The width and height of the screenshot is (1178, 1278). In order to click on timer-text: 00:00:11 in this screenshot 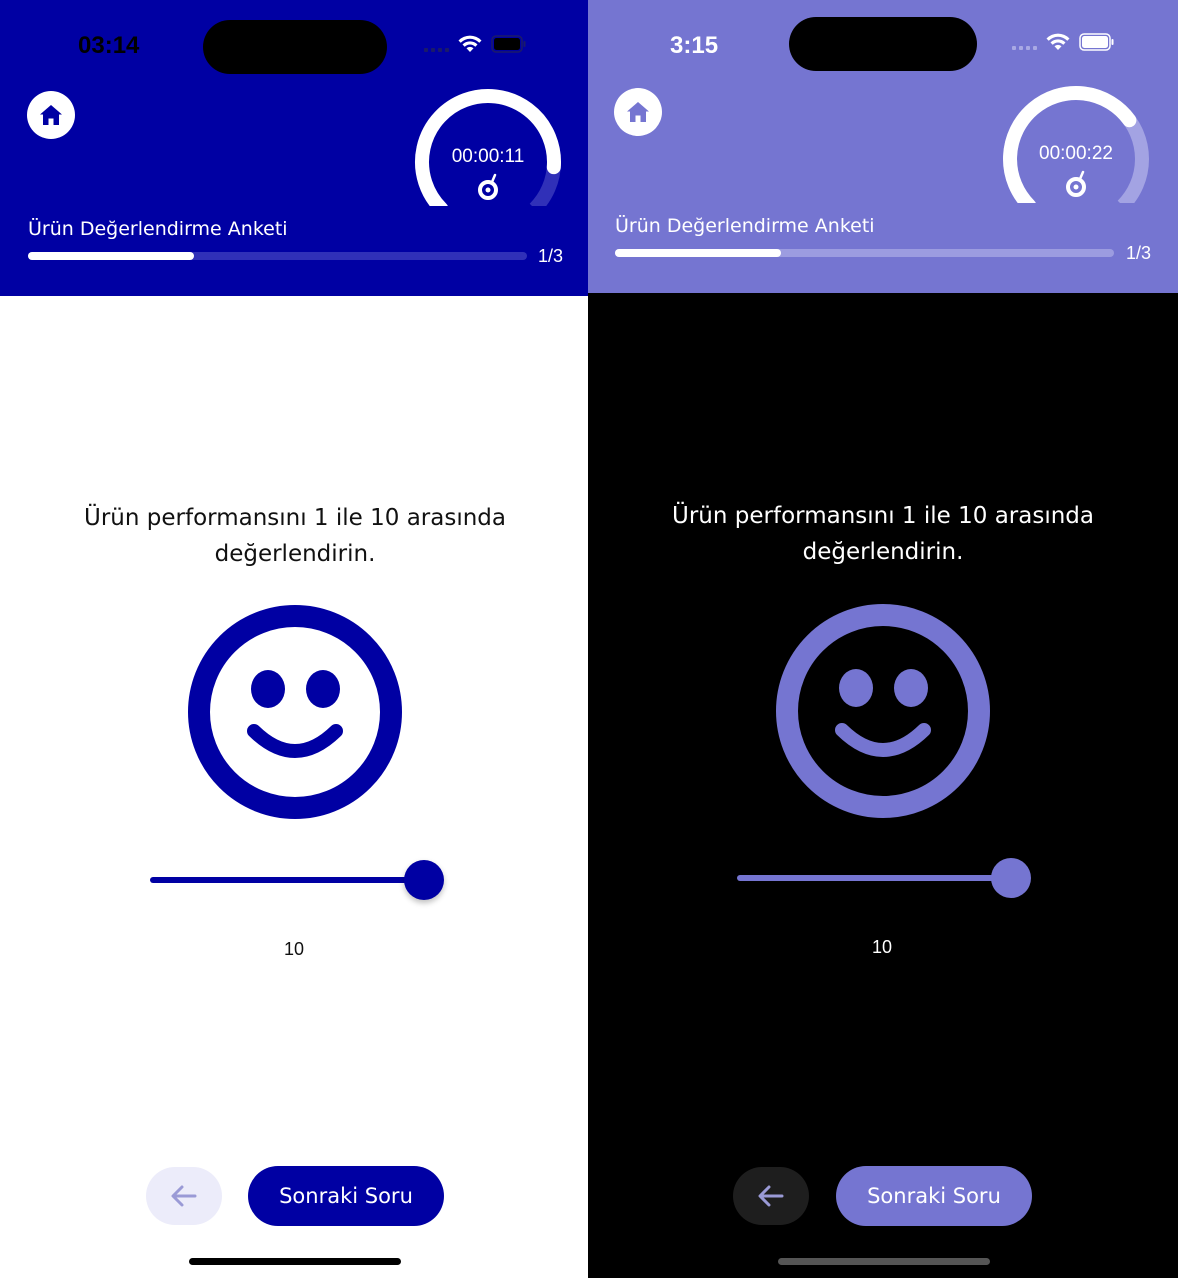, I will do `click(488, 156)`.